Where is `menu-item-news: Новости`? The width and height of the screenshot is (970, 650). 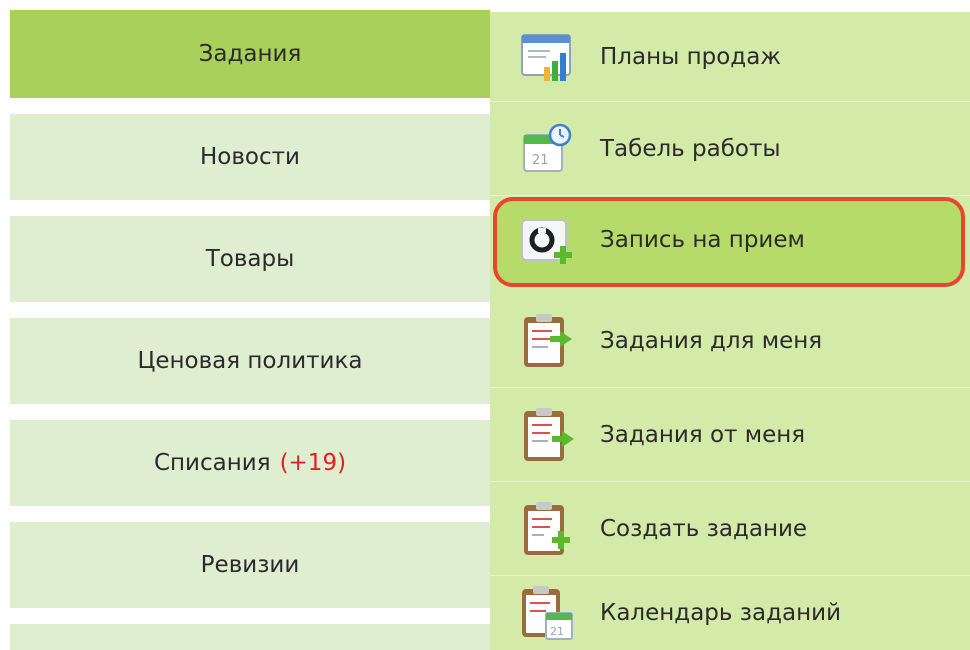
menu-item-news: Новости is located at coordinates (250, 157).